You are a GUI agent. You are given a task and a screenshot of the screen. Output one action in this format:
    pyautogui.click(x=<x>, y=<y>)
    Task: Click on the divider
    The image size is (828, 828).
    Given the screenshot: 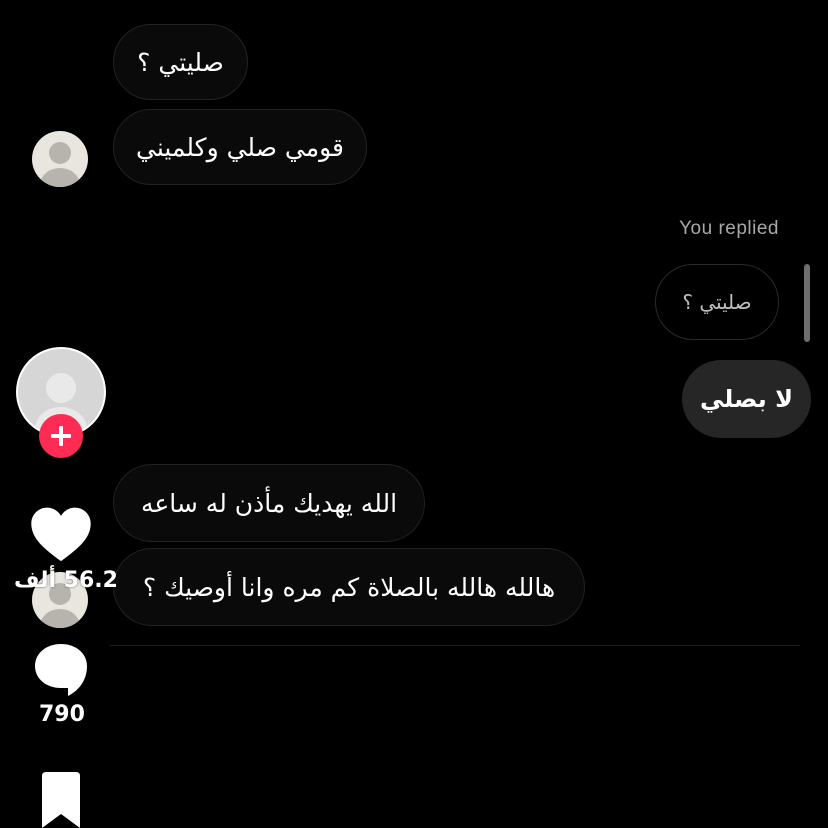 What is the action you would take?
    pyautogui.click(x=455, y=645)
    